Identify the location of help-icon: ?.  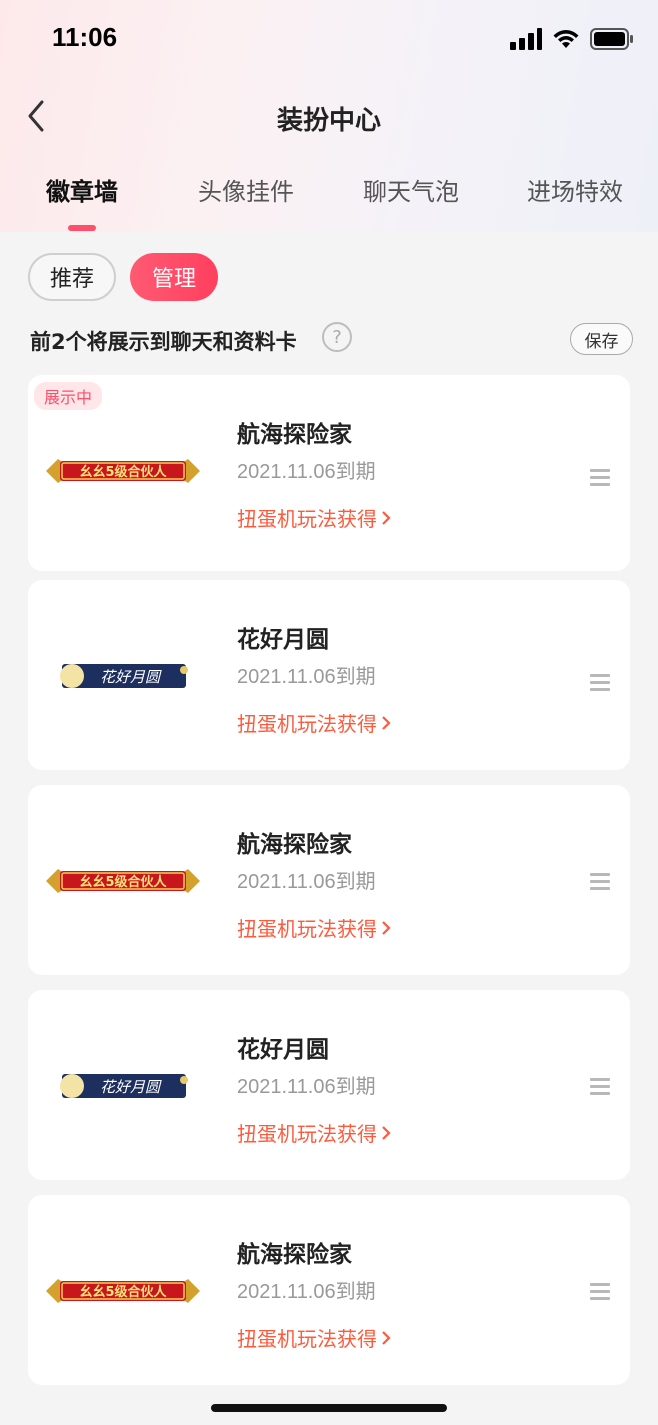
(337, 337).